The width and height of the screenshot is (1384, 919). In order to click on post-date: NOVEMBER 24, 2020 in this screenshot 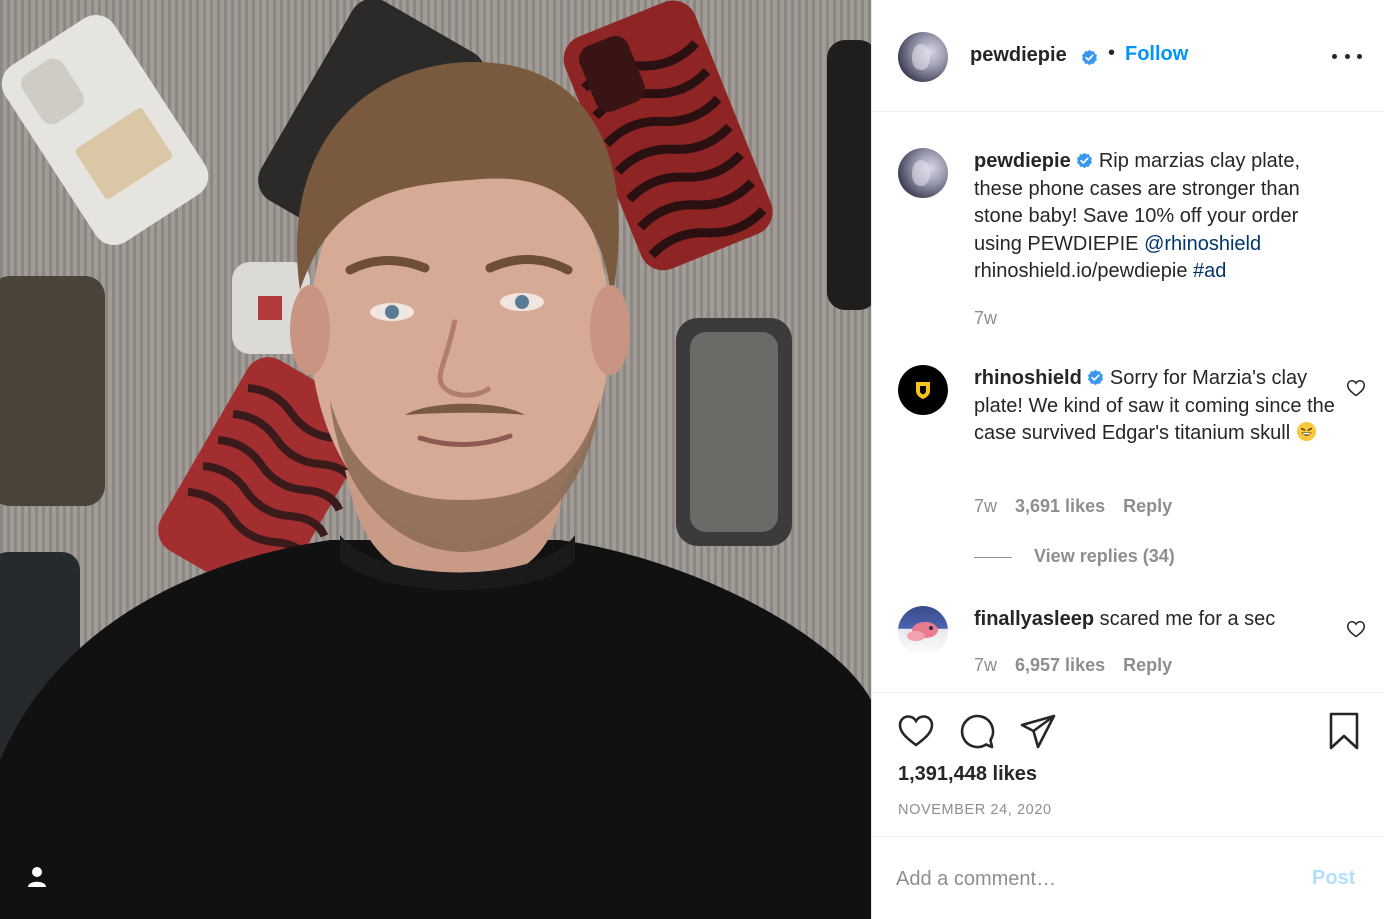, I will do `click(975, 810)`.